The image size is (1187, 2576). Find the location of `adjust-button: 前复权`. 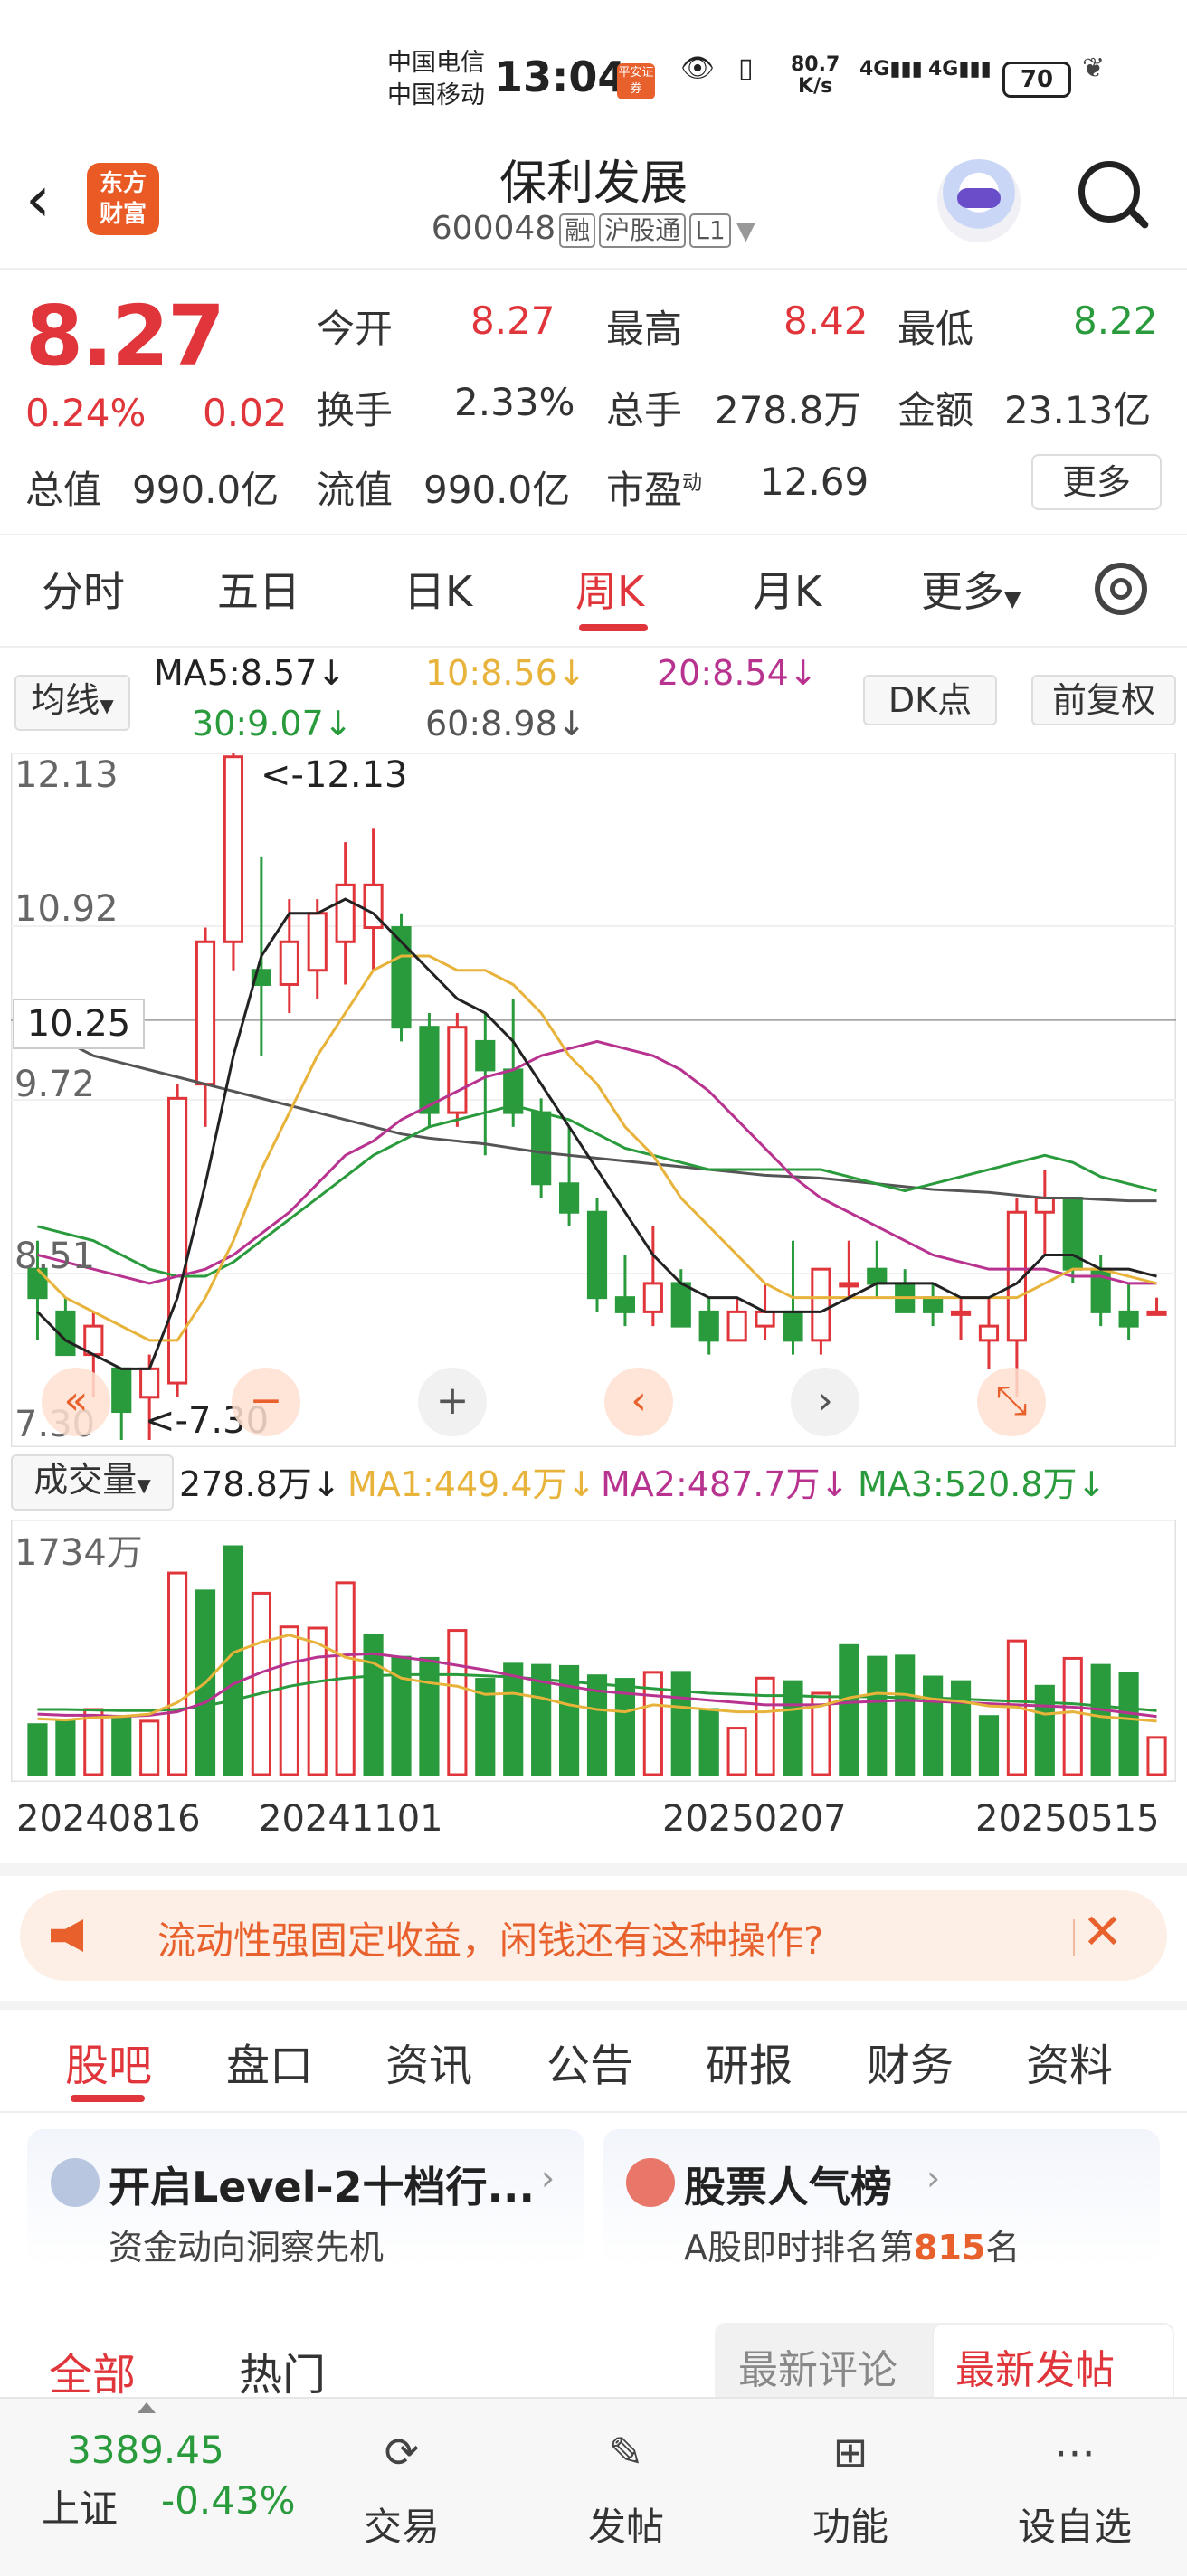

adjust-button: 前复权 is located at coordinates (1103, 700).